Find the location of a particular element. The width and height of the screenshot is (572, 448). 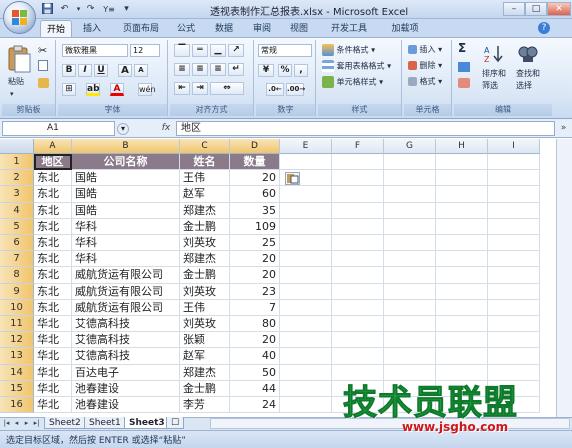

new-sheet-icon: ☐ is located at coordinates (175, 423).